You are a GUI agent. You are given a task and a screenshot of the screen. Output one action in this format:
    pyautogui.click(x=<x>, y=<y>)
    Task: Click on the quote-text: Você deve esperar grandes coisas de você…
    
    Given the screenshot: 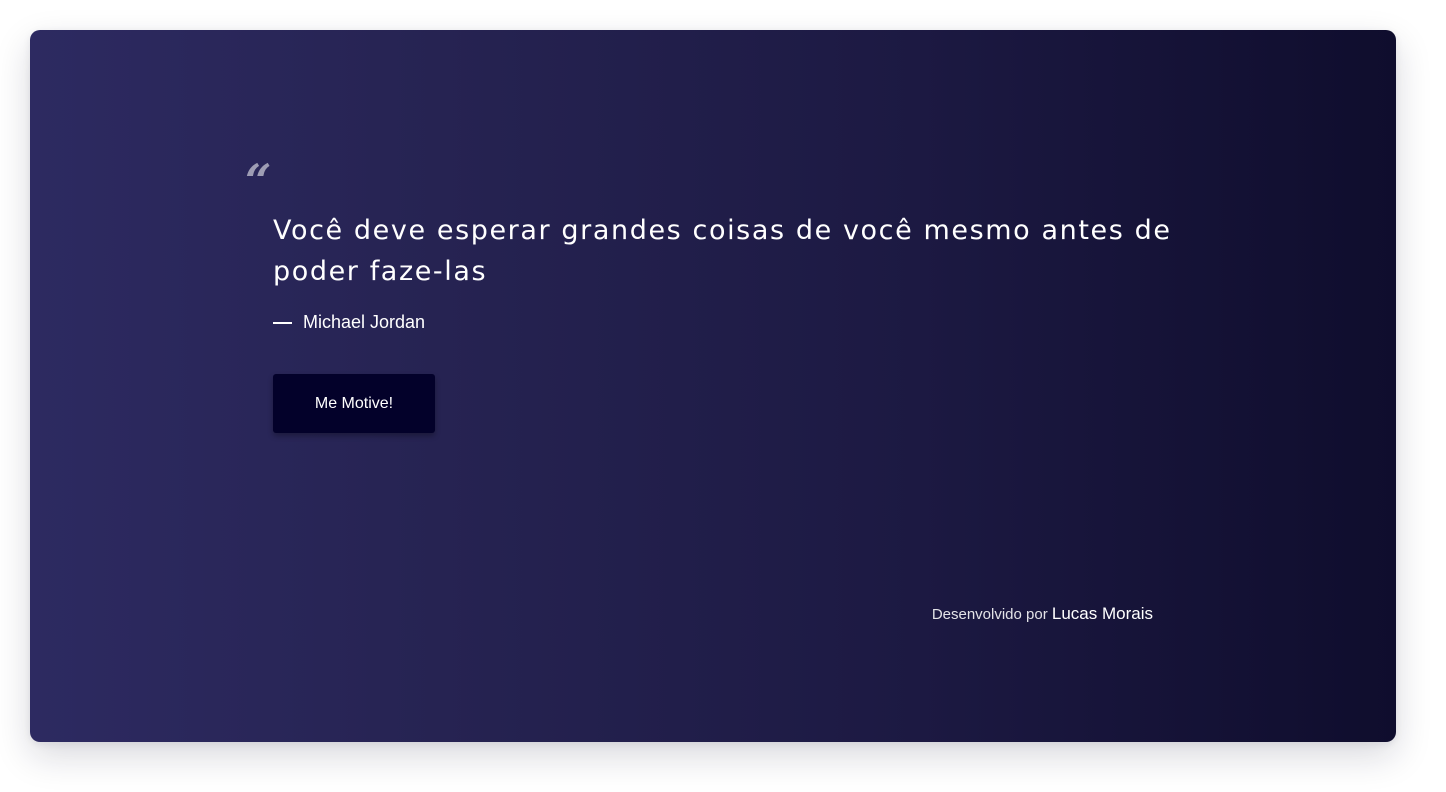 What is the action you would take?
    pyautogui.click(x=722, y=251)
    